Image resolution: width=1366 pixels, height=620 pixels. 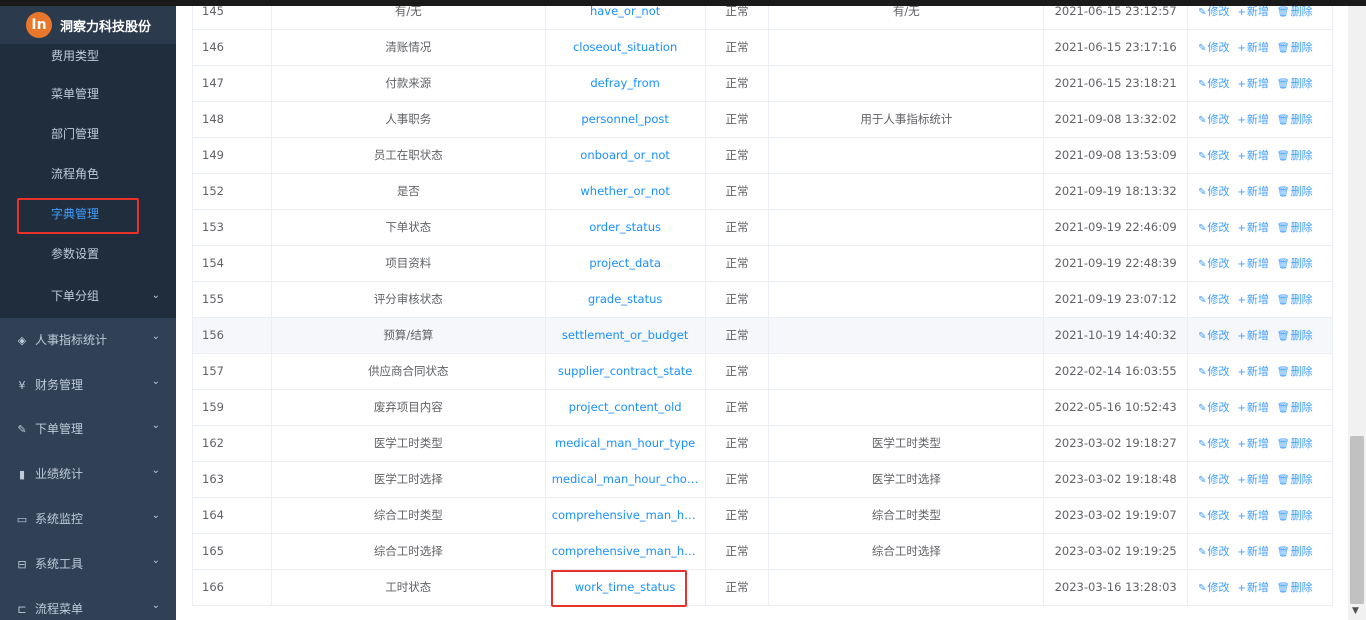 What do you see at coordinates (1218, 227) in the screenshot?
I see `action-label: 修改` at bounding box center [1218, 227].